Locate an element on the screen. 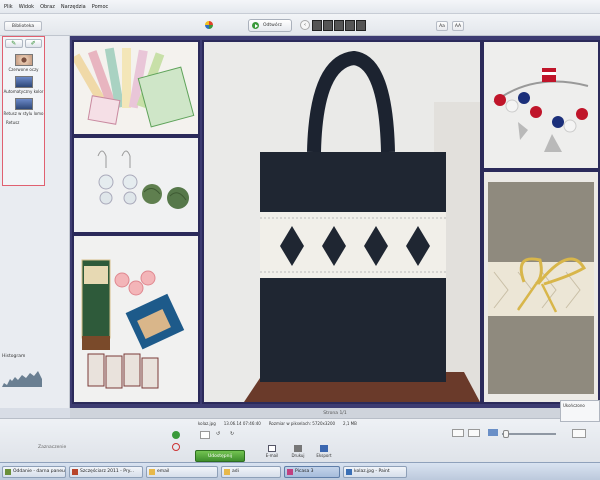 Image resolution: width=600 pixels, height=480 pixels. paint-icon is located at coordinates (349, 471).